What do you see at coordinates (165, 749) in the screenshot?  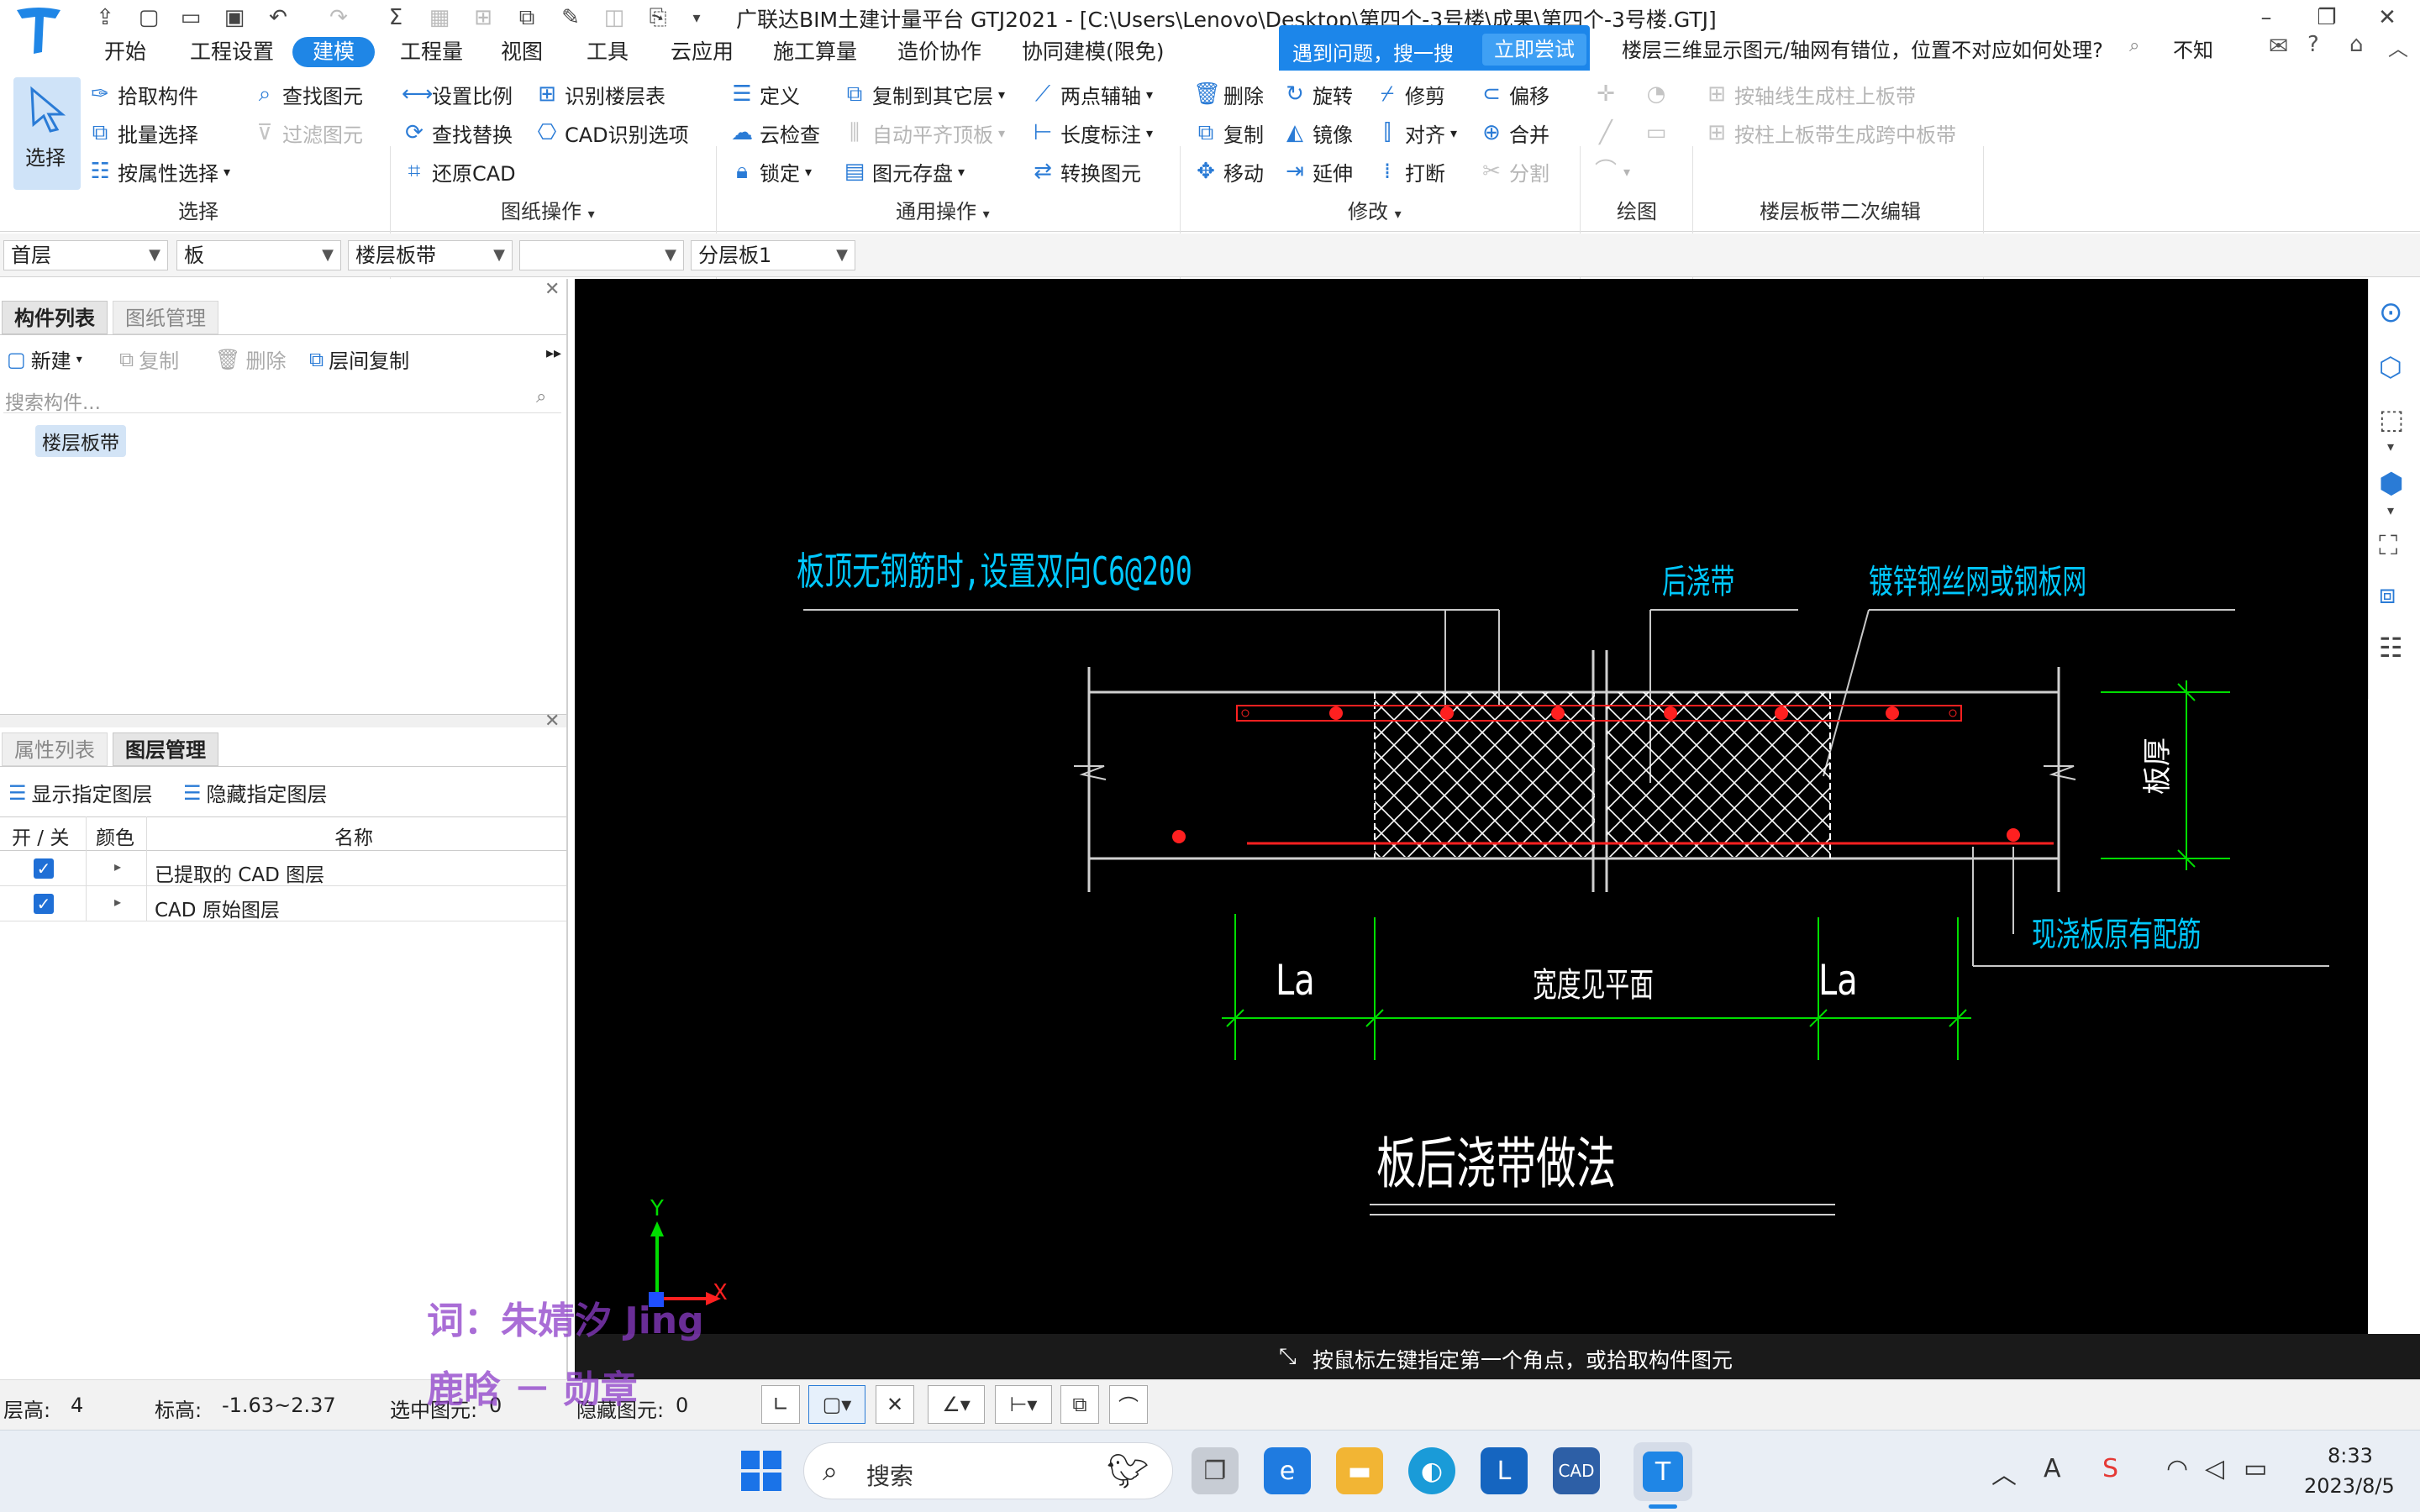 I see `tab-layer-manage: 图层管理` at bounding box center [165, 749].